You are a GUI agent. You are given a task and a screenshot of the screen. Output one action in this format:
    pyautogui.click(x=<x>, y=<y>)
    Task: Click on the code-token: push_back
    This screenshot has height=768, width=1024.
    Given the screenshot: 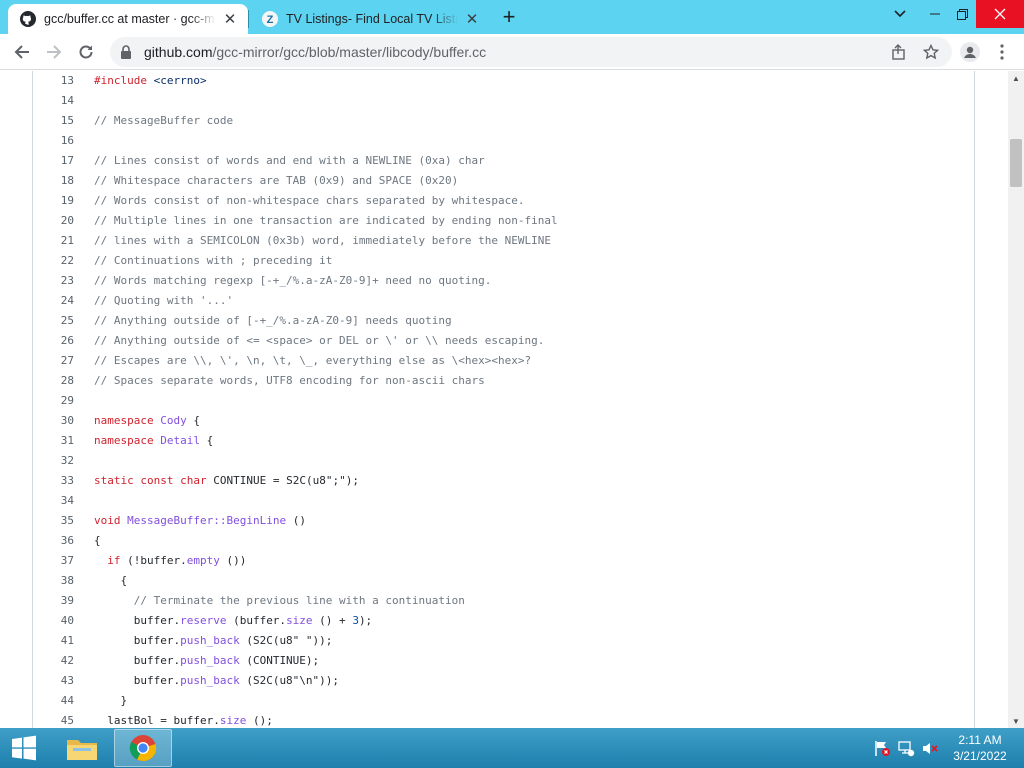 What is the action you would take?
    pyautogui.click(x=210, y=640)
    